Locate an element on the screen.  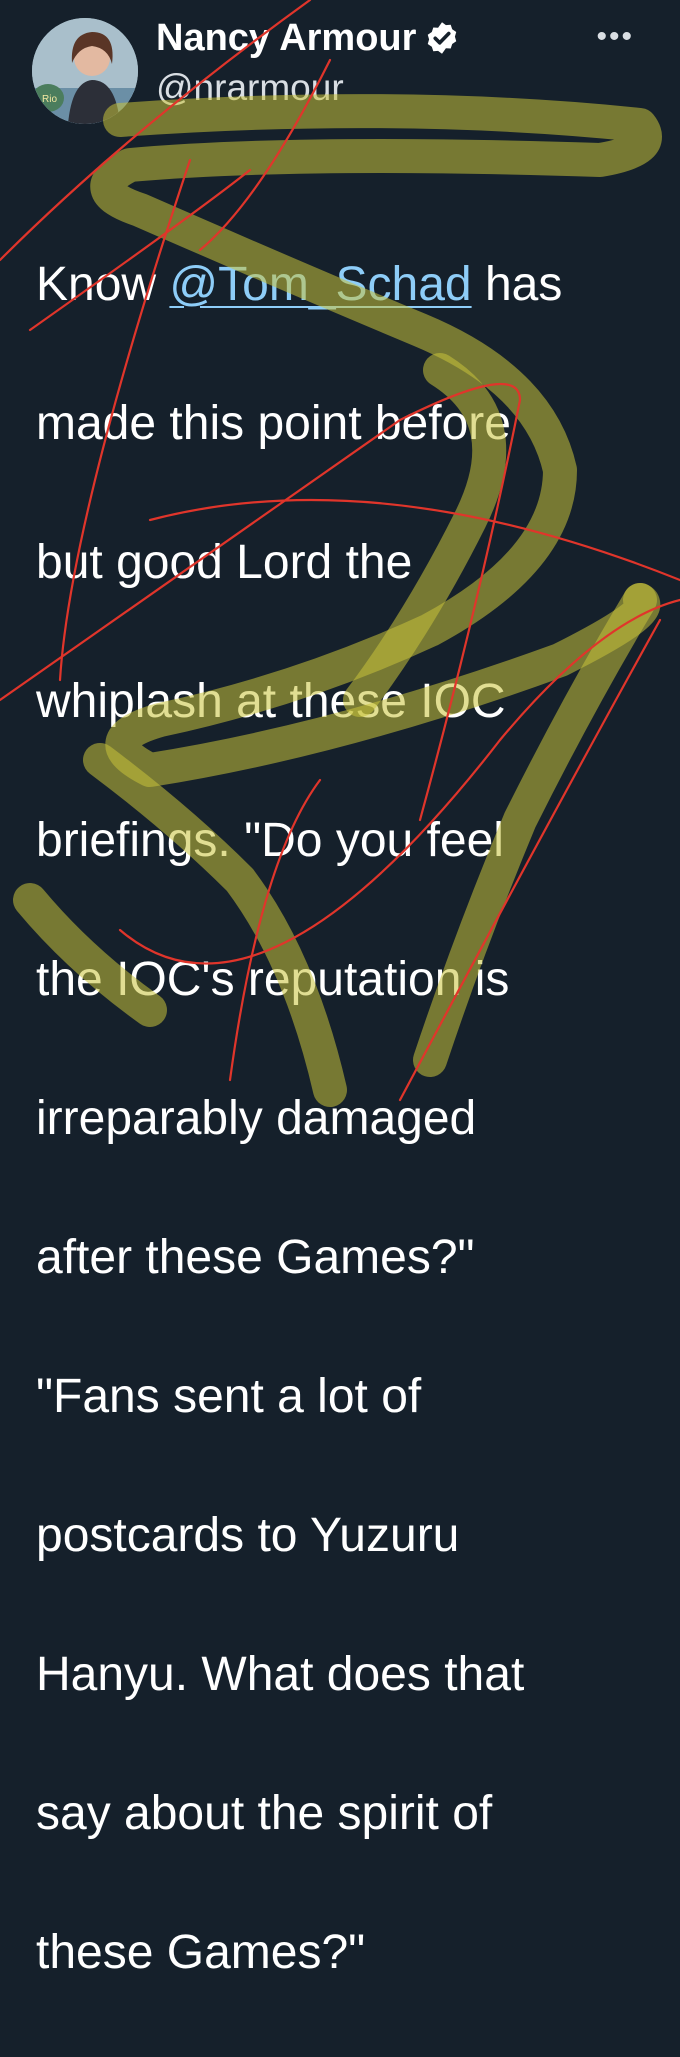
verified-check-icon is located at coordinates (442, 38).